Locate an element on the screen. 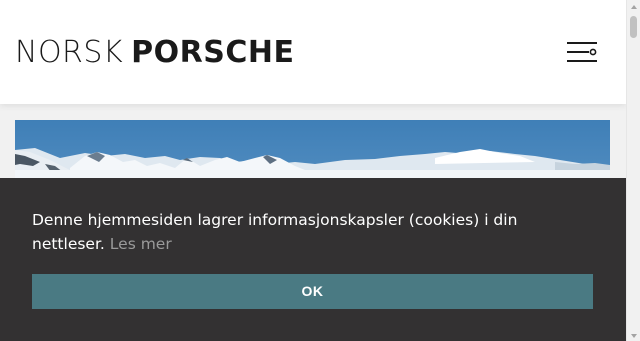  scroll-down-arrow-icon is located at coordinates (633, 335).